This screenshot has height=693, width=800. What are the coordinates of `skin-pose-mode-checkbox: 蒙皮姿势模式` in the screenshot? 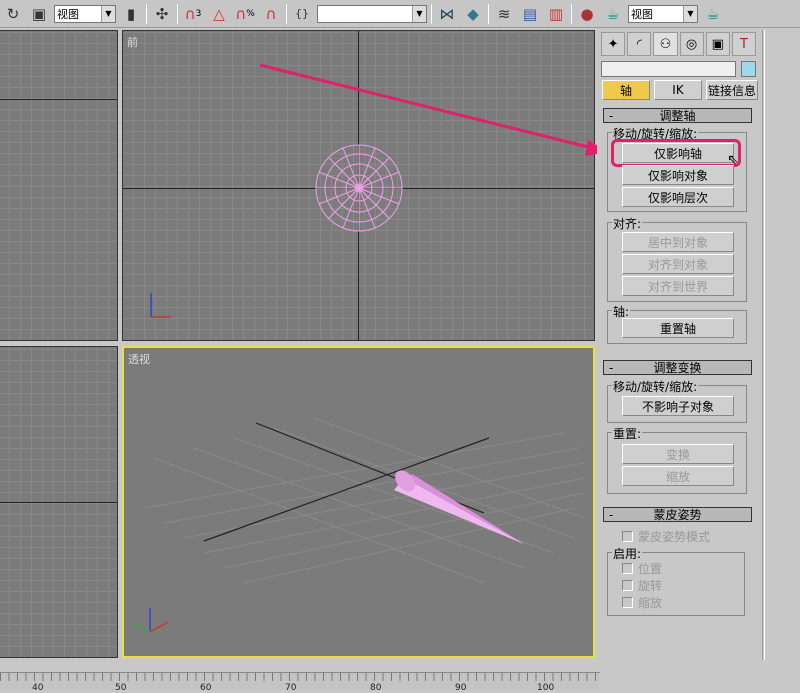 It's located at (666, 536).